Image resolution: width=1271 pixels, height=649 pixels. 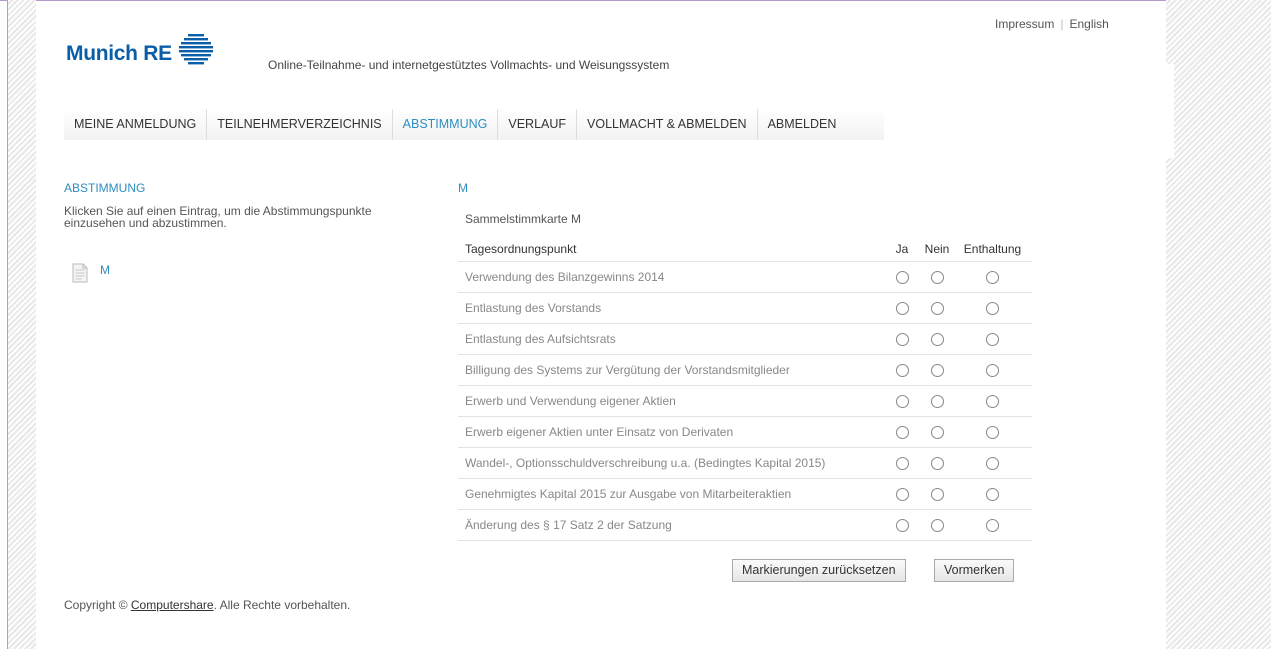 I want to click on tab-vollmacht-abmelden: VOLLMACHT & ABMELDEN, so click(x=667, y=124).